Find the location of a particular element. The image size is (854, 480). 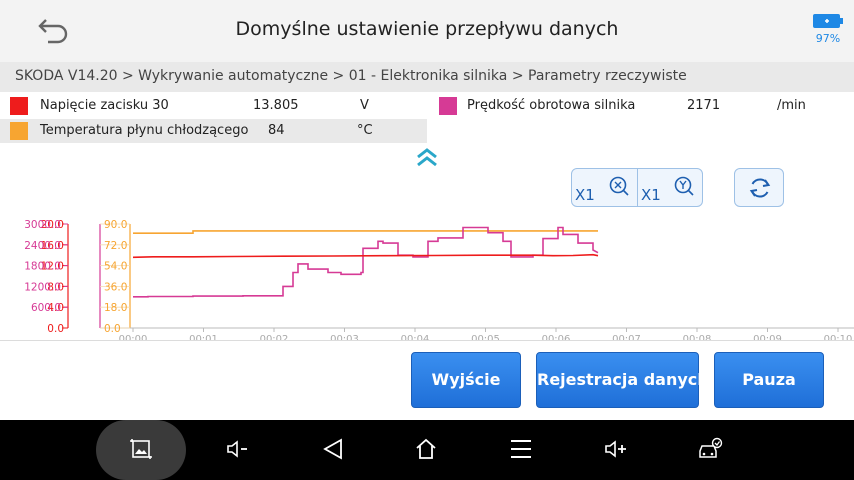

param-value: 84 is located at coordinates (276, 130).